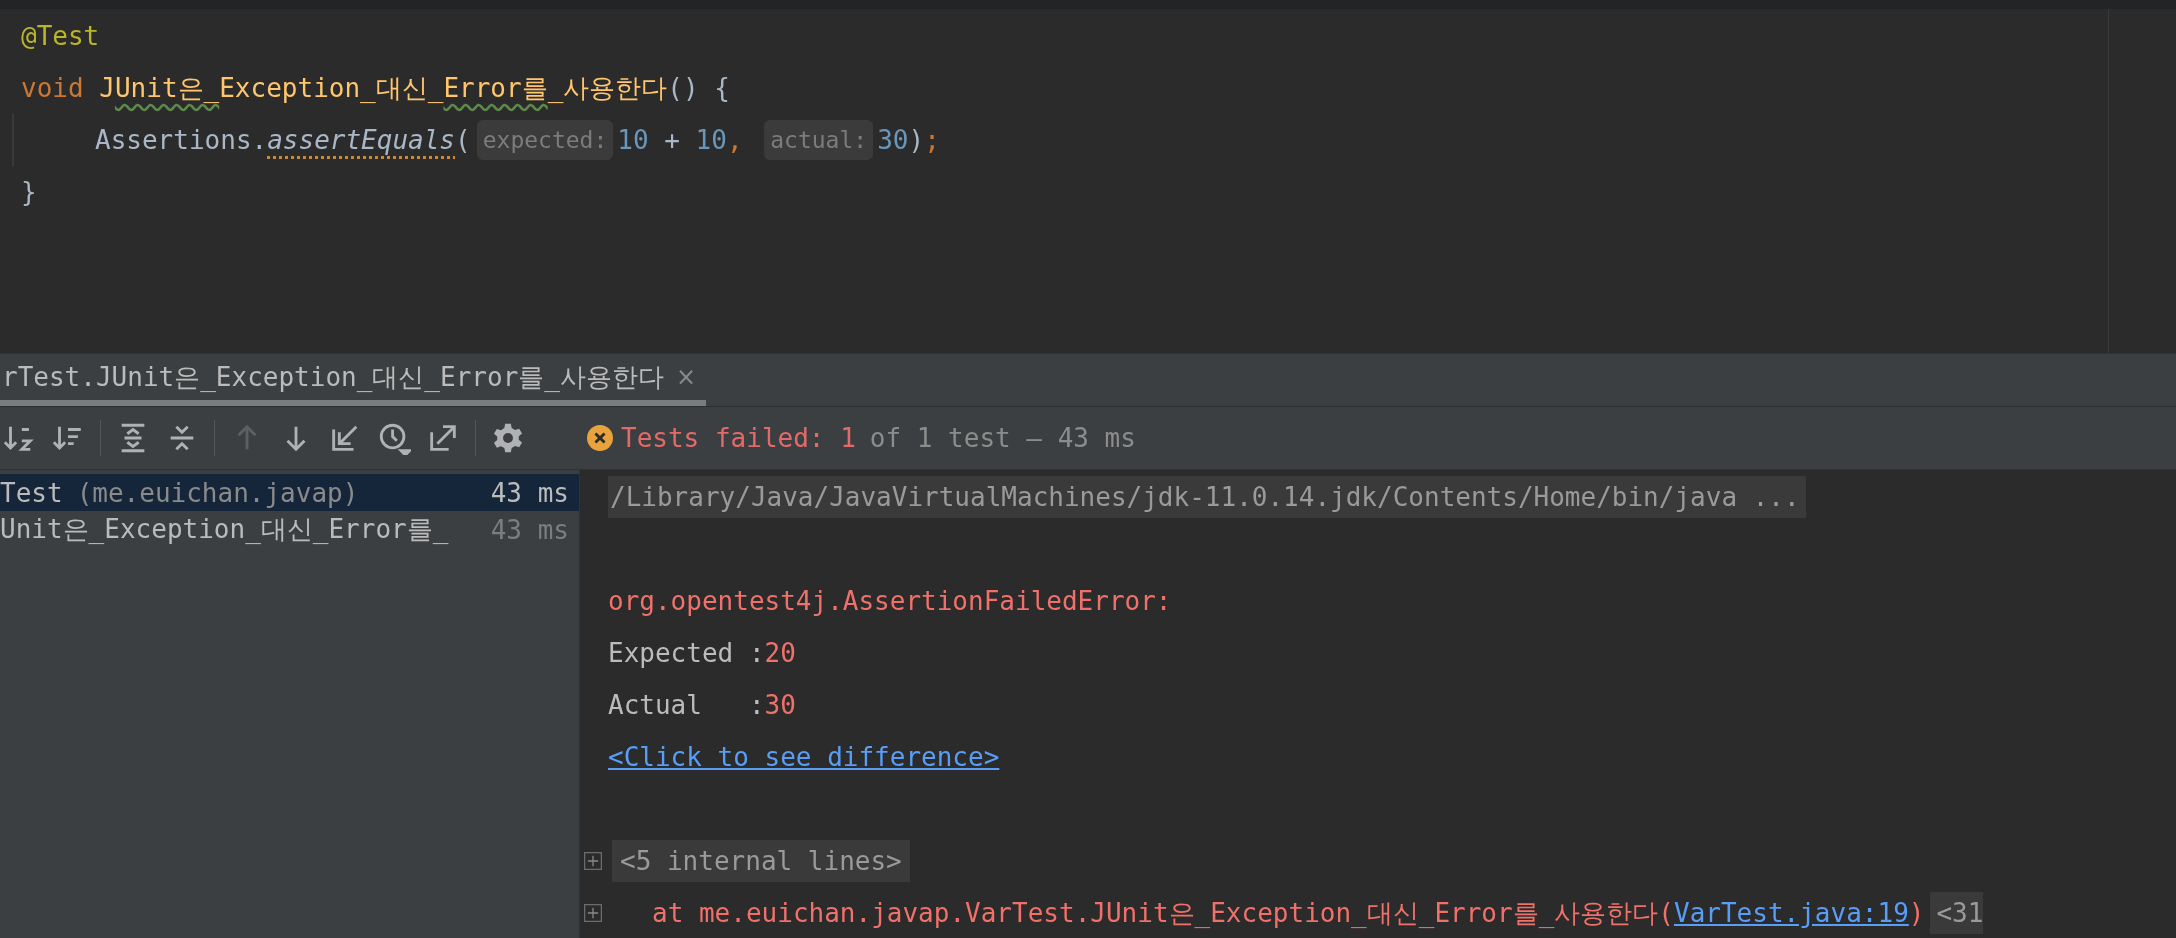 This screenshot has width=2176, height=938. Describe the element at coordinates (686, 377) in the screenshot. I see `close-icon: ×` at that location.